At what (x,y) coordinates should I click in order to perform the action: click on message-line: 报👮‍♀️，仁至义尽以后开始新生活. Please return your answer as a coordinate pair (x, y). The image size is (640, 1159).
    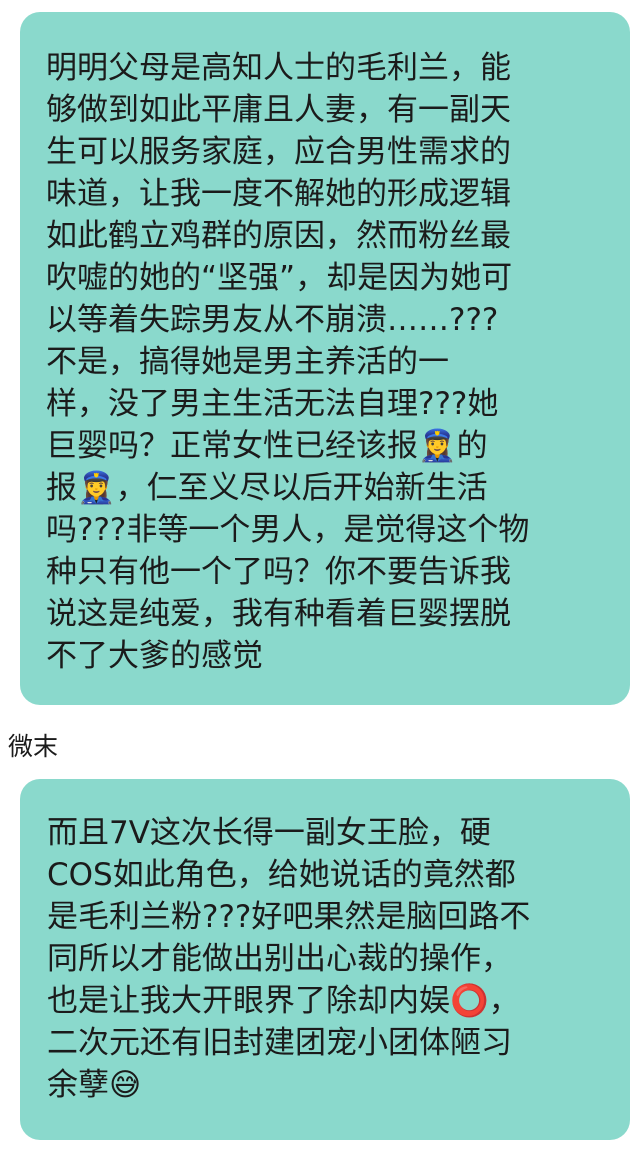
    Looking at the image, I should click on (267, 488).